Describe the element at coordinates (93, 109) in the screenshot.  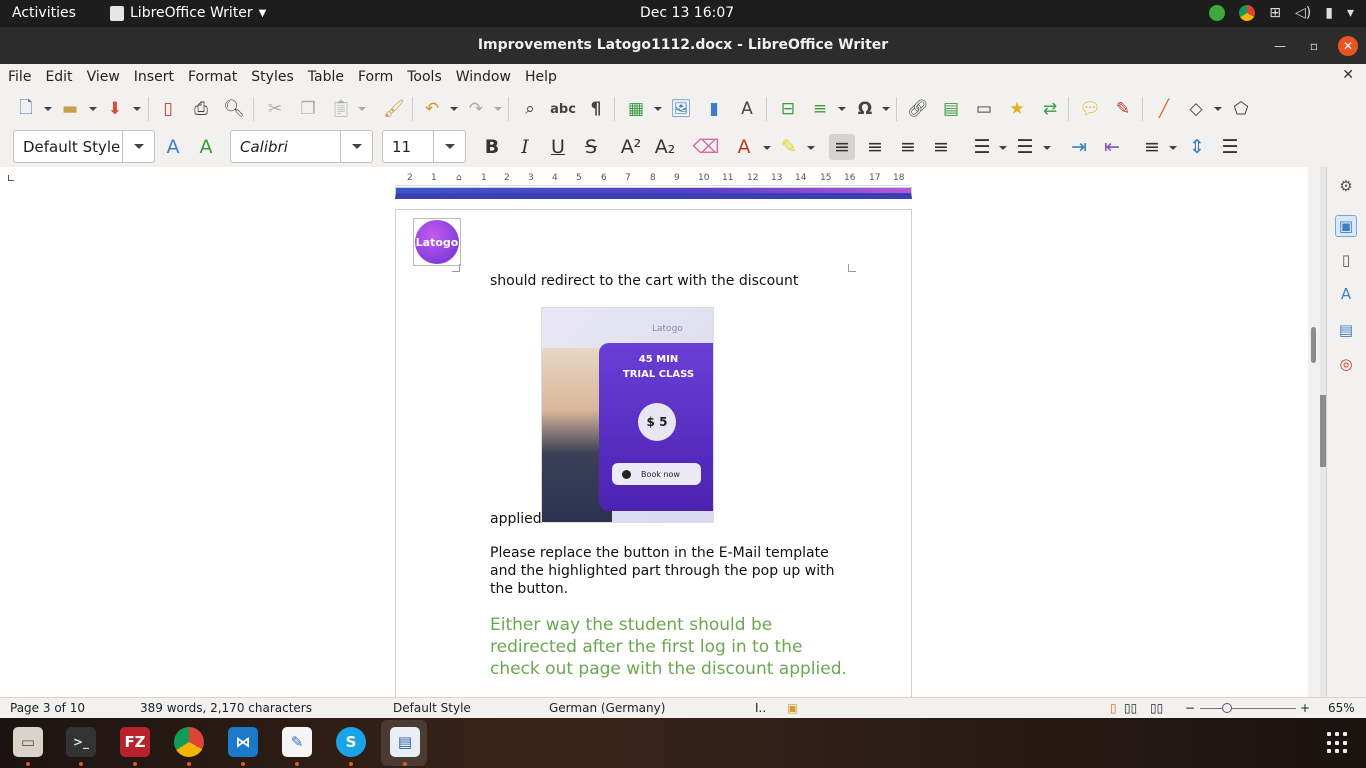
I see `open-dropdown-arrow` at that location.